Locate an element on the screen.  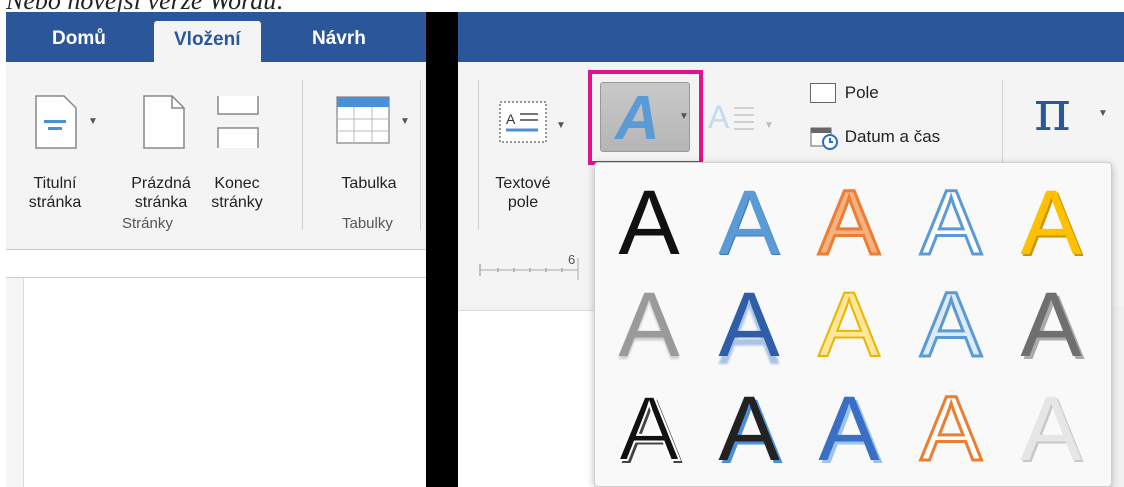
wordart-style-9: A is located at coordinates (951, 325).